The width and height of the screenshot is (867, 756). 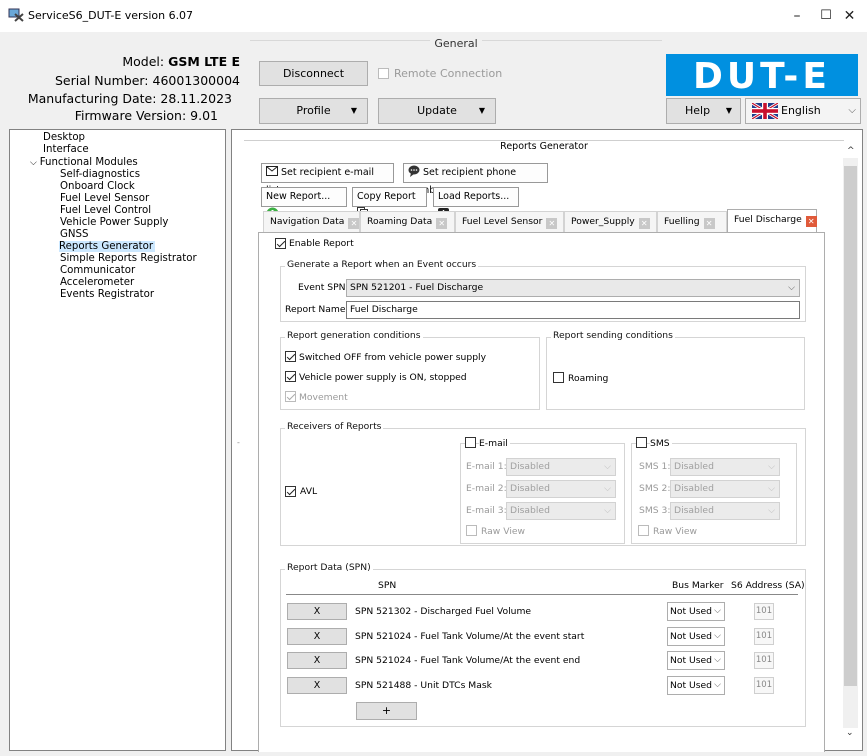 What do you see at coordinates (66, 149) in the screenshot?
I see `sidebar-item-interface: Interface` at bounding box center [66, 149].